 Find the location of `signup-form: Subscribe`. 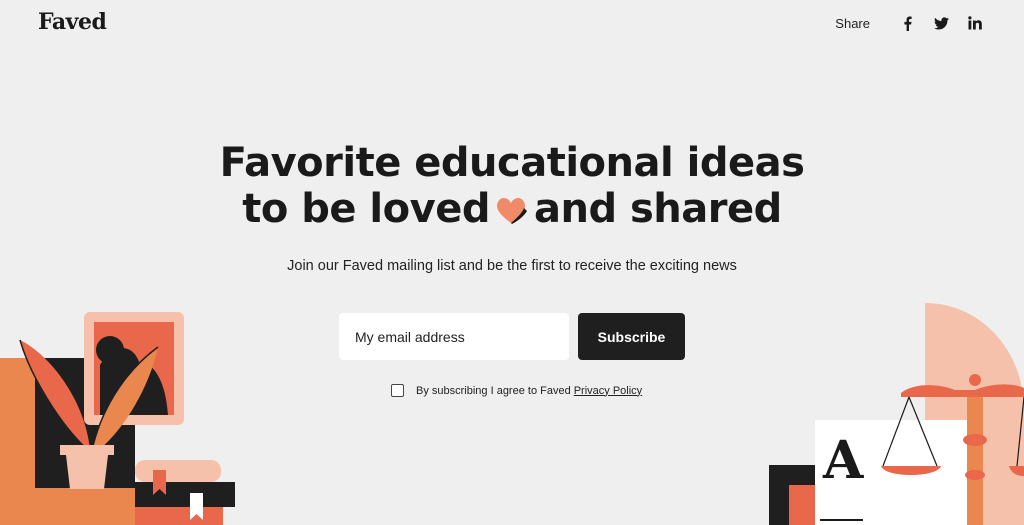

signup-form: Subscribe is located at coordinates (512, 336).